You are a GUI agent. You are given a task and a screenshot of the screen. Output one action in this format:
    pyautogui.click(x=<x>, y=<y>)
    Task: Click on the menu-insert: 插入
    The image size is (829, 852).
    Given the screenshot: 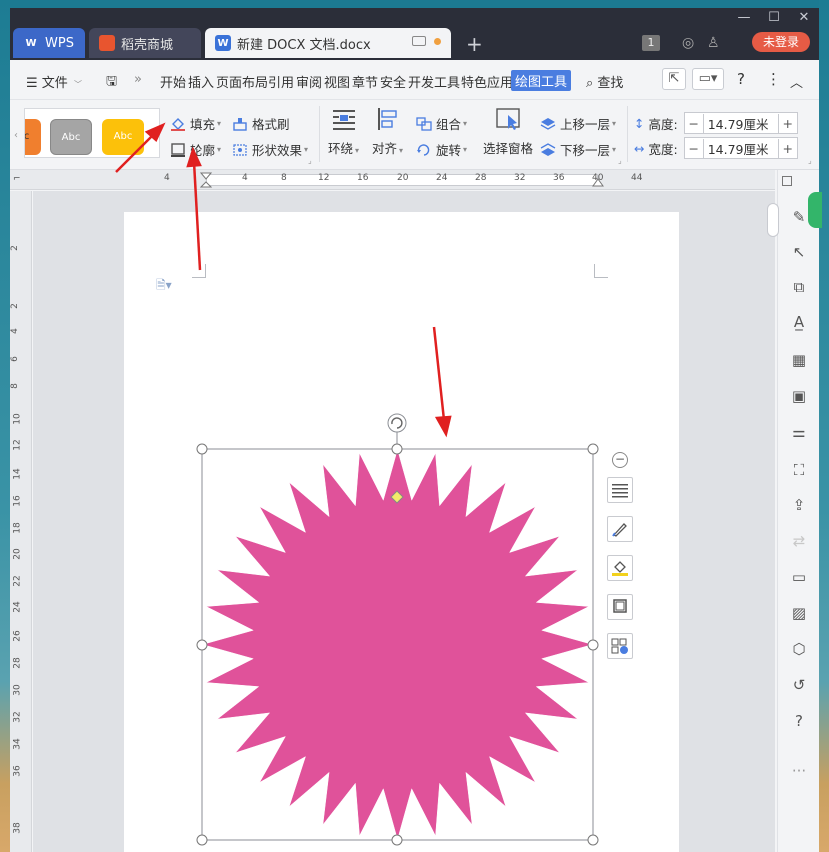 What is the action you would take?
    pyautogui.click(x=201, y=81)
    